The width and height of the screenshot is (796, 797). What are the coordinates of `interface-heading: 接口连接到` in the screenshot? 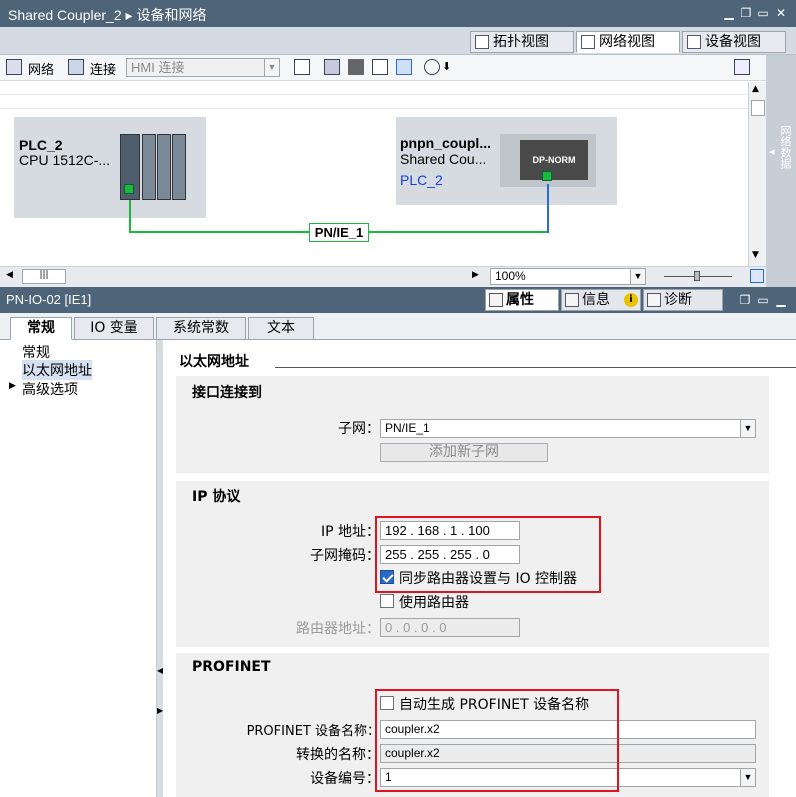 It's located at (227, 393).